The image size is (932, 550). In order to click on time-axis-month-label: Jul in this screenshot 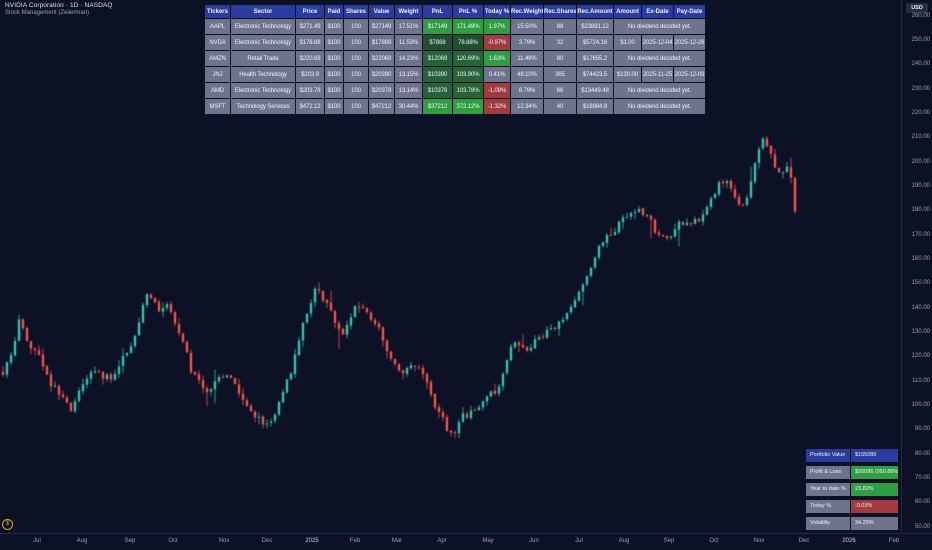, I will do `click(37, 541)`.